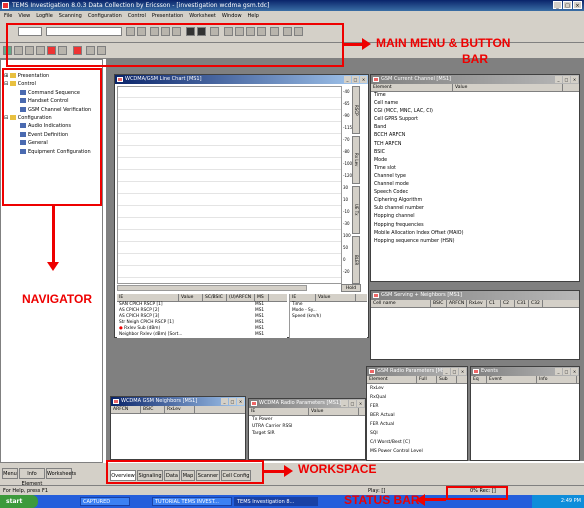 This screenshot has width=584, height=508. What do you see at coordinates (260, 334) in the screenshot?
I see `legend-ms: MS1` at bounding box center [260, 334].